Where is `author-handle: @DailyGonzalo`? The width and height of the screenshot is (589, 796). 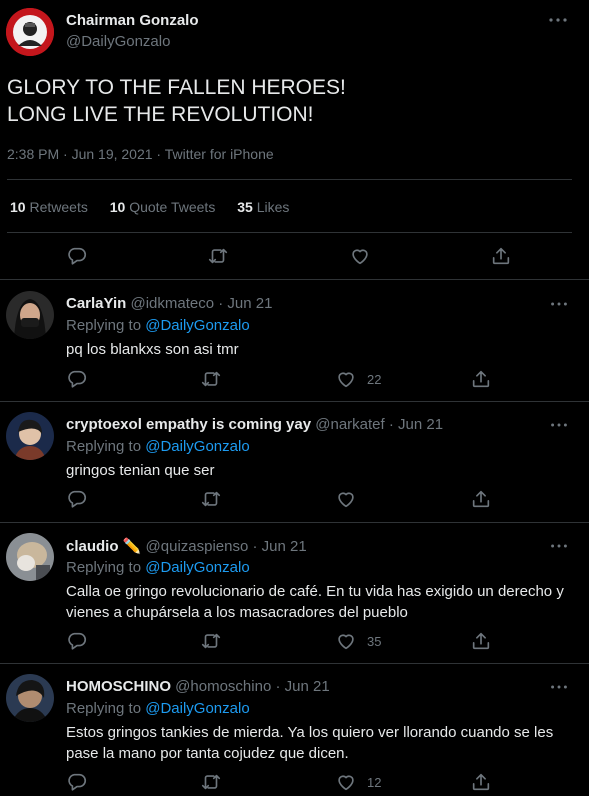
author-handle: @DailyGonzalo is located at coordinates (118, 41).